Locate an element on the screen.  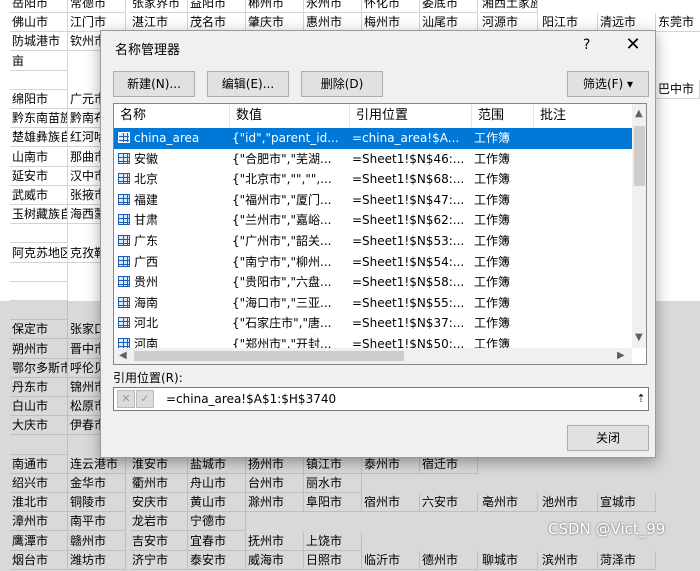
sheet-cell: 吉安市 is located at coordinates (159, 541).